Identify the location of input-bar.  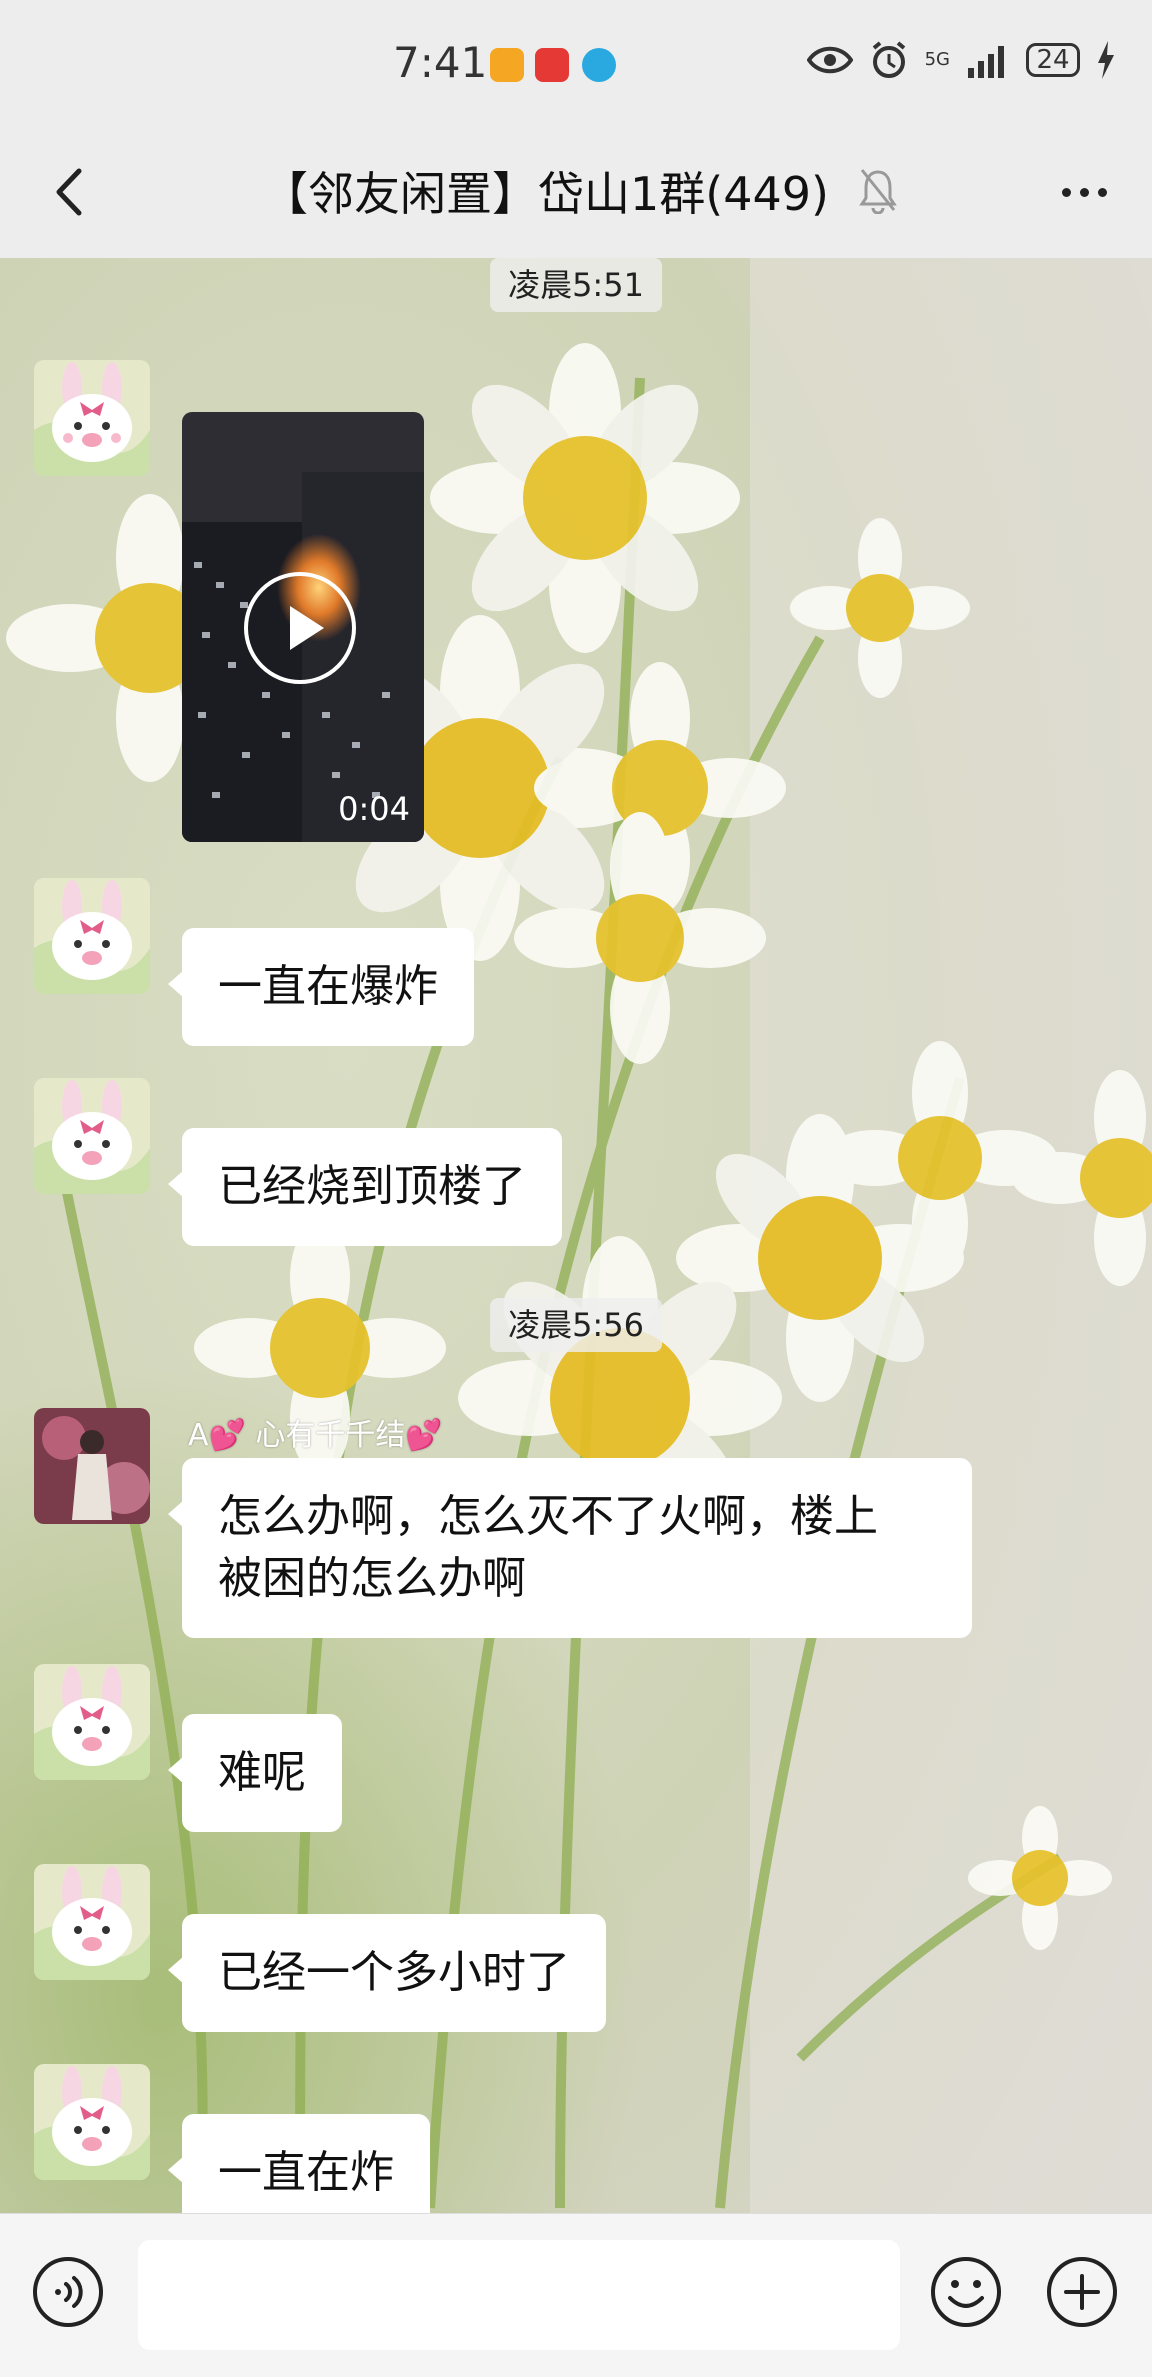
(576, 2295).